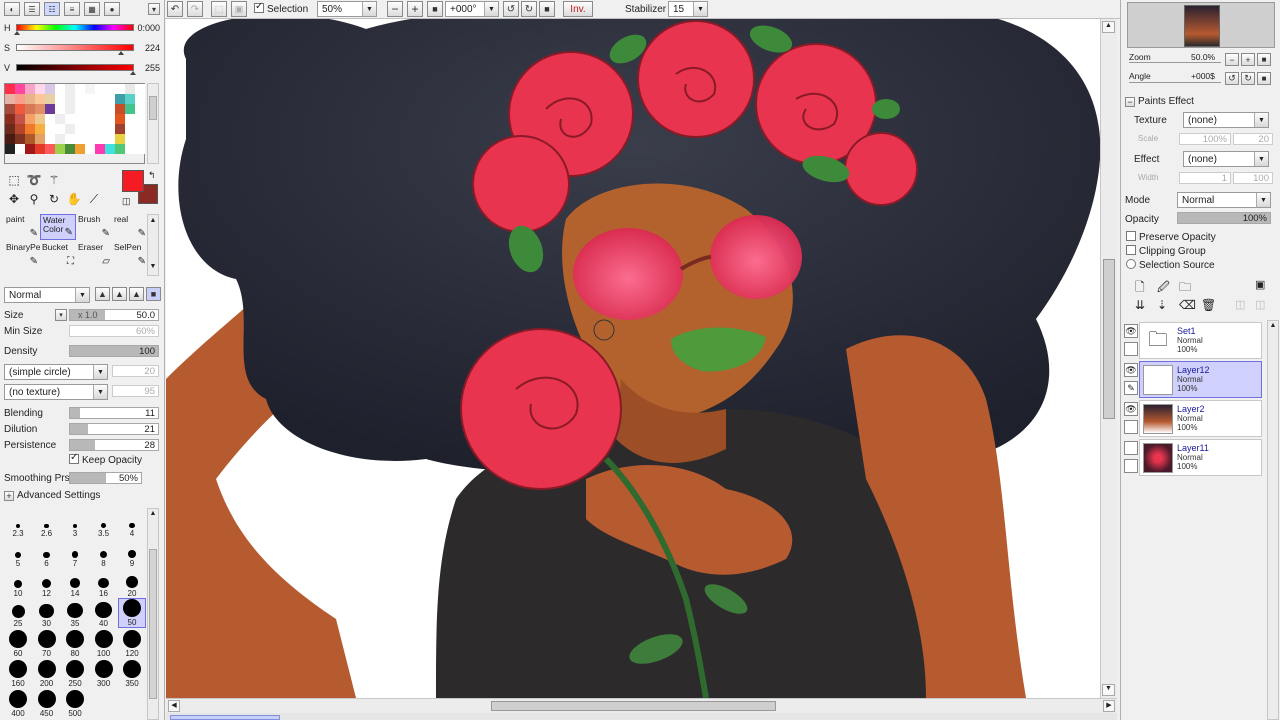 The image size is (1280, 720). Describe the element at coordinates (472, 9) in the screenshot. I see `rotation-dropdown: +000° ▼` at that location.